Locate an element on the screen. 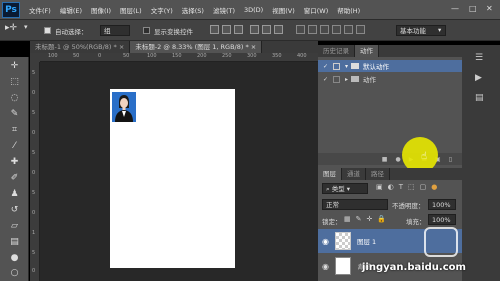 Image resolution: width=500 pixels, height=281 pixels. crop-tool-icon: ⌗ is located at coordinates (14, 130).